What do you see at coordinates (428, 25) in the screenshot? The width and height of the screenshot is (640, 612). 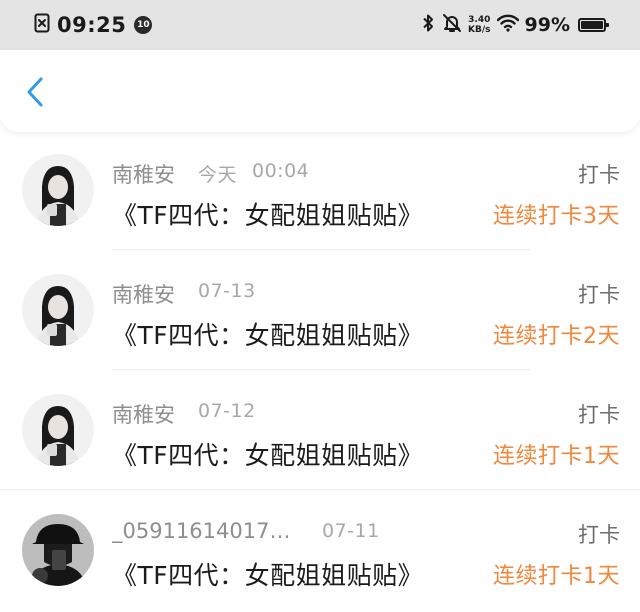 I see `bluetooth-icon` at bounding box center [428, 25].